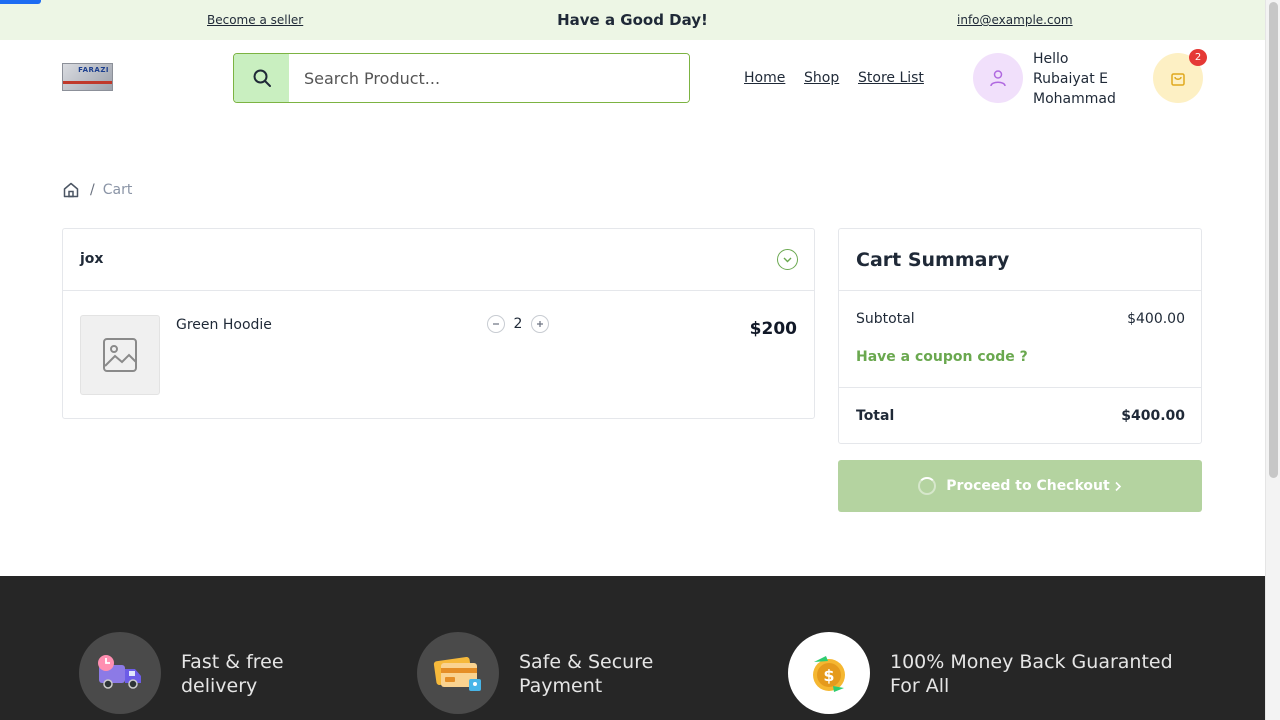 The height and width of the screenshot is (720, 1280). Describe the element at coordinates (1031, 674) in the screenshot. I see `feature-money-back: 100% Money Back Guaranted For All` at that location.